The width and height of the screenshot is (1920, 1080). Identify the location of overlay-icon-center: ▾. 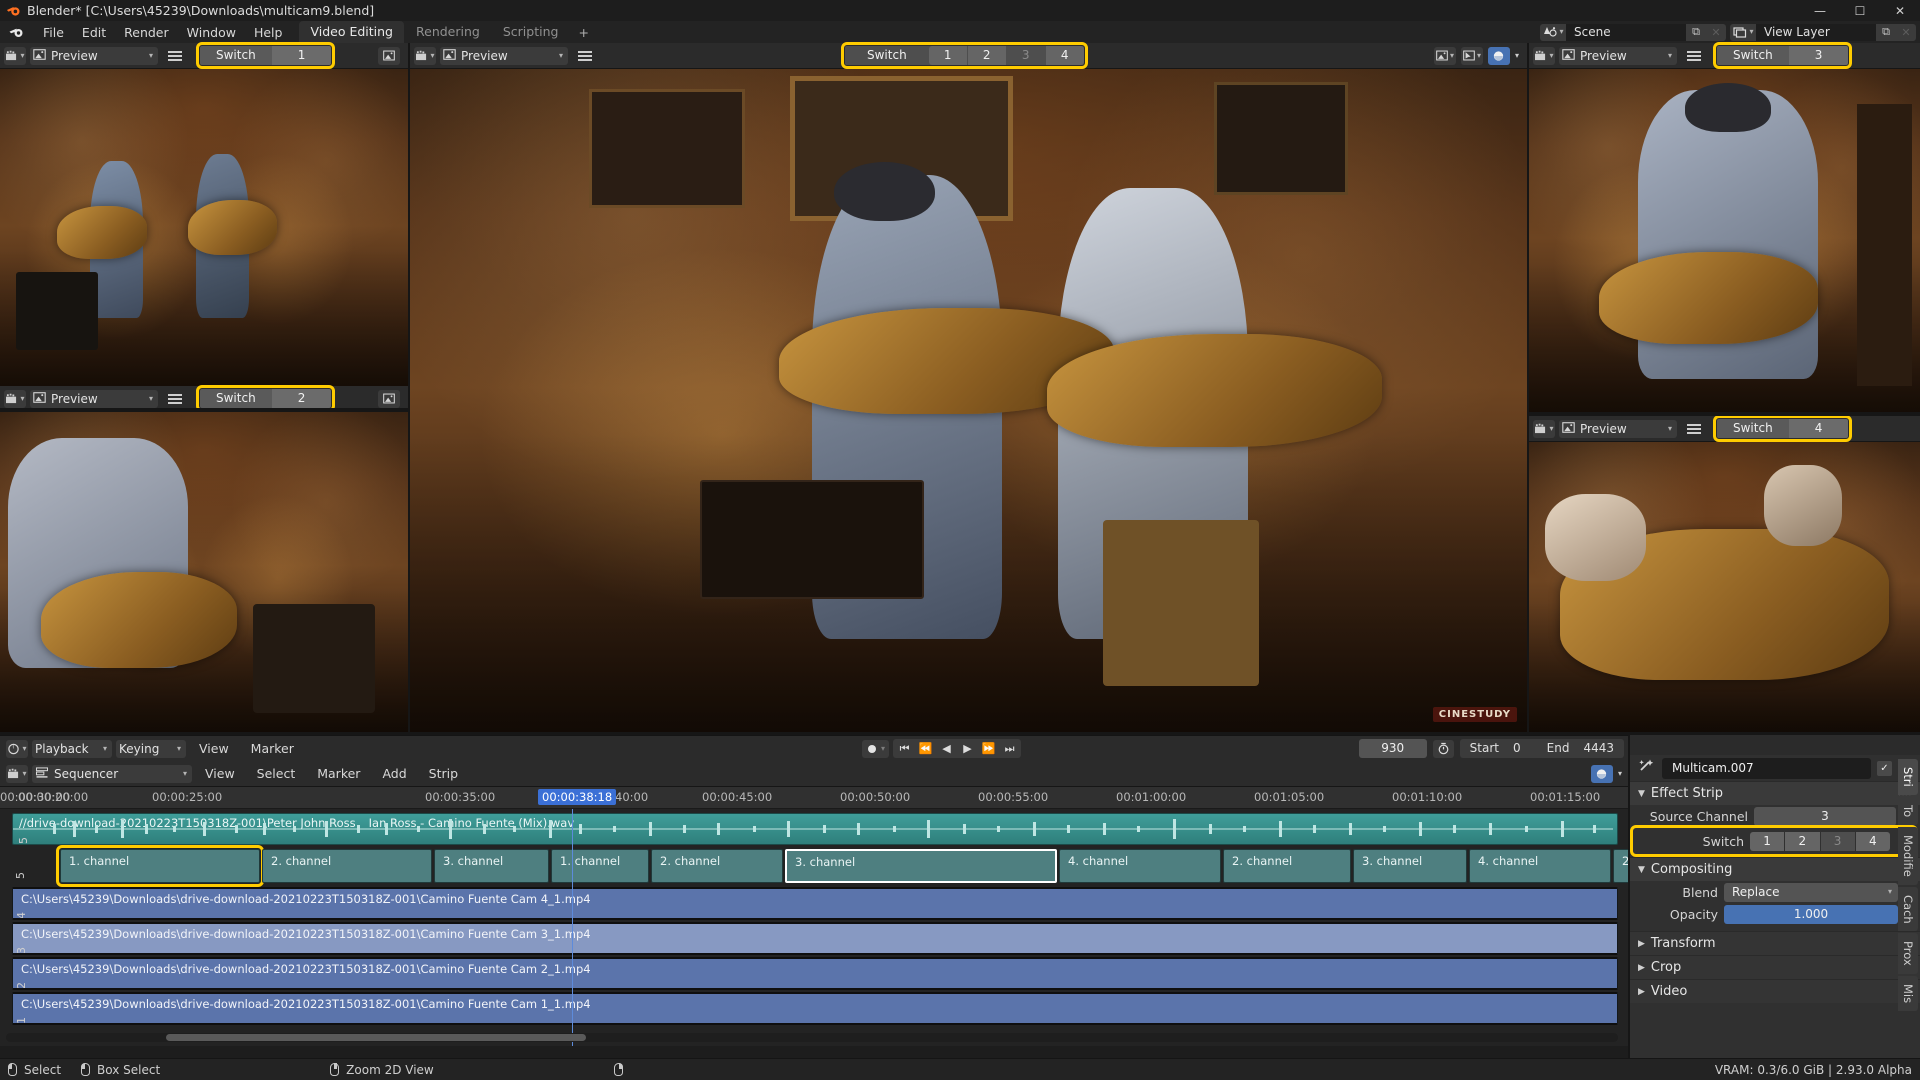
(1444, 55).